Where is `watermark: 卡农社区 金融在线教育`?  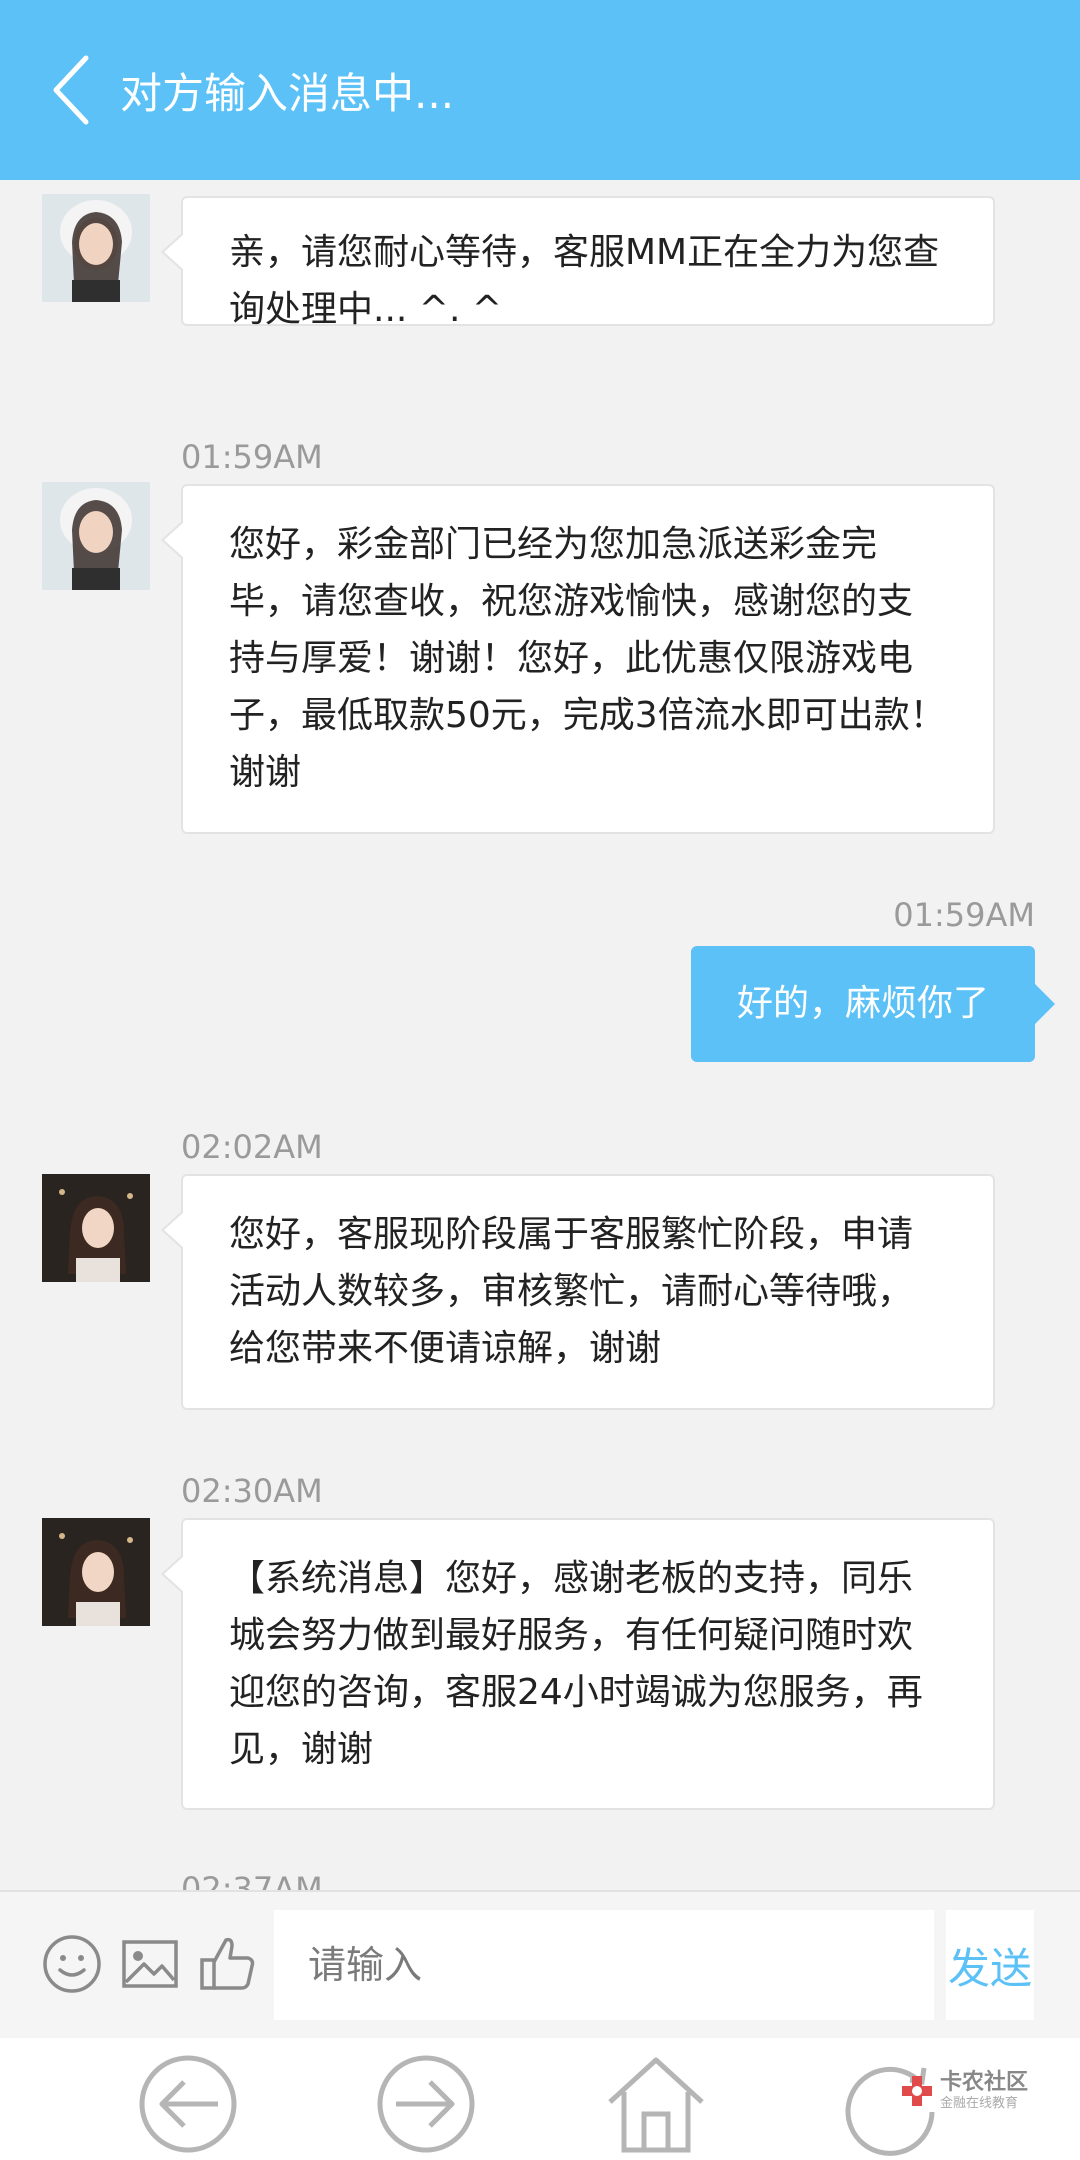 watermark: 卡农社区 金融在线教育 is located at coordinates (964, 2091).